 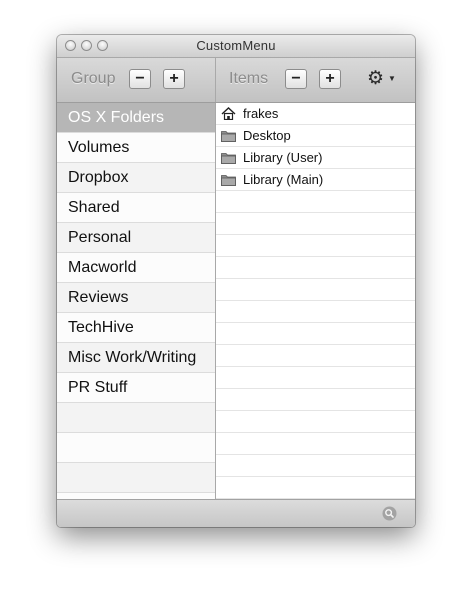 What do you see at coordinates (389, 513) in the screenshot?
I see `search-icon` at bounding box center [389, 513].